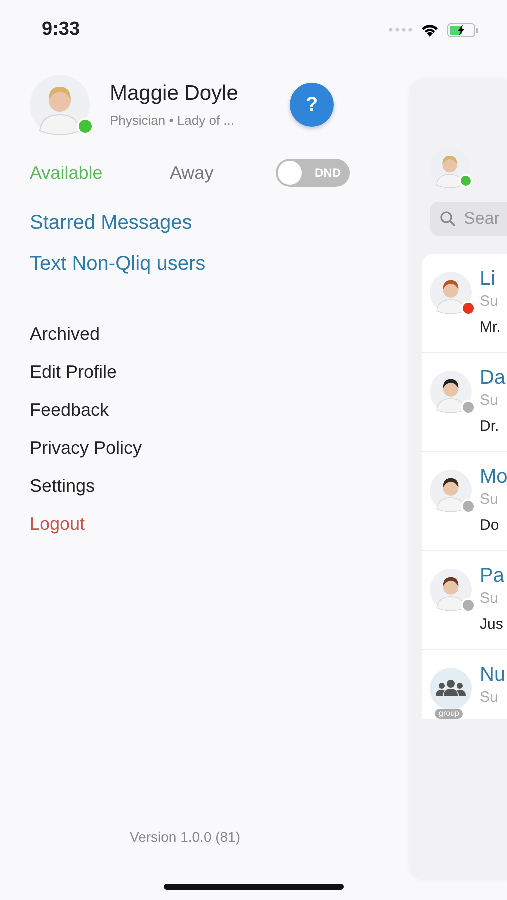 Image resolution: width=507 pixels, height=900 pixels. What do you see at coordinates (58, 524) in the screenshot?
I see `logout-item: Logout` at bounding box center [58, 524].